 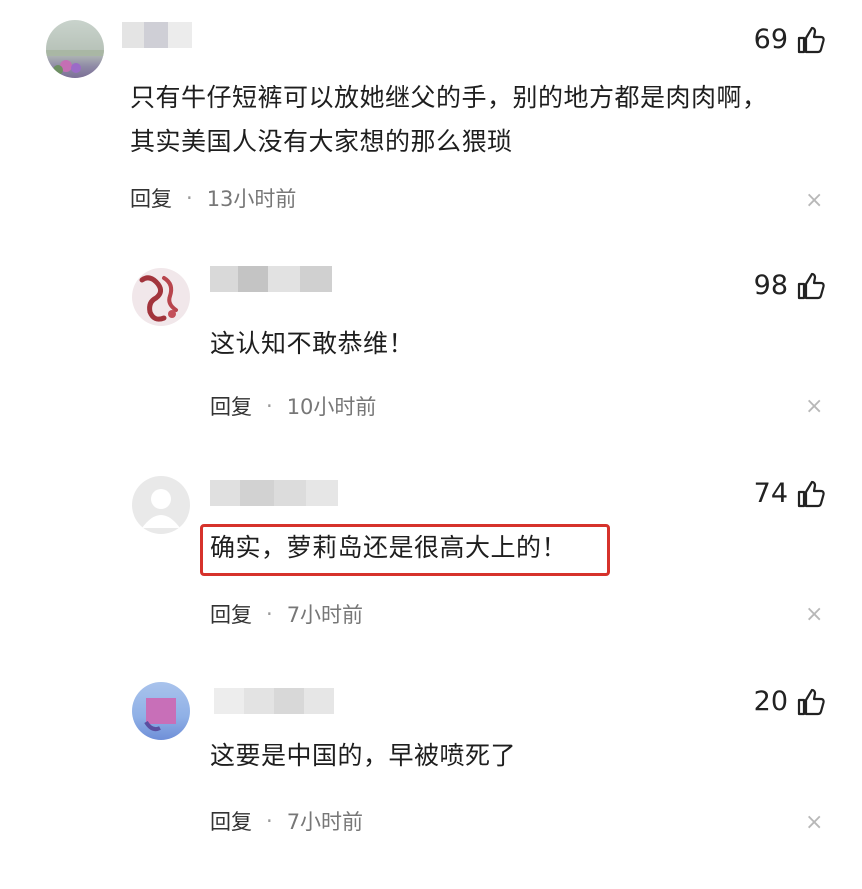 What do you see at coordinates (770, 493) in the screenshot?
I see `like-count-value: 74` at bounding box center [770, 493].